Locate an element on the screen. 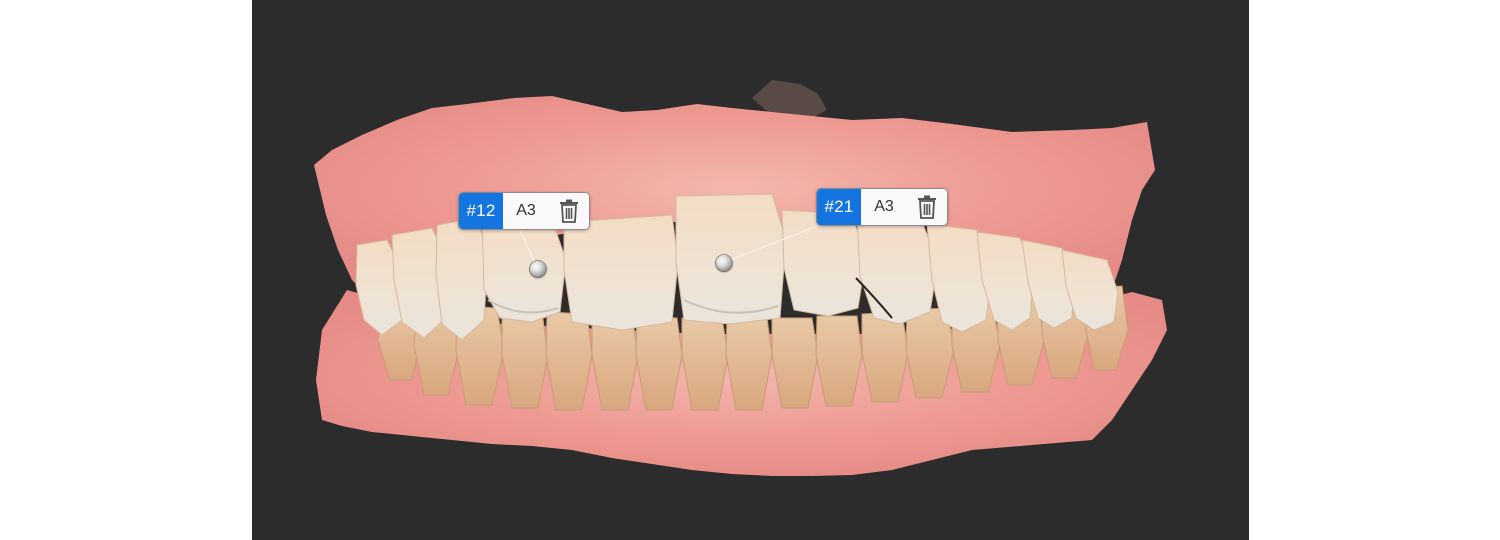 The width and height of the screenshot is (1500, 540). tooth-annotation-21: #21 A3 is located at coordinates (882, 207).